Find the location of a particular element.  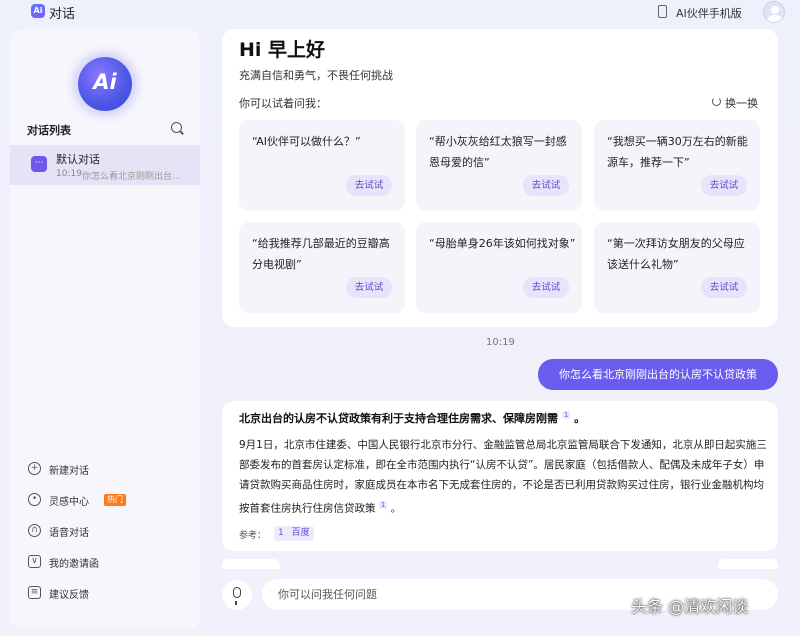

top-bar: Ai 对话 AI伙伴手机版 is located at coordinates (400, 13).